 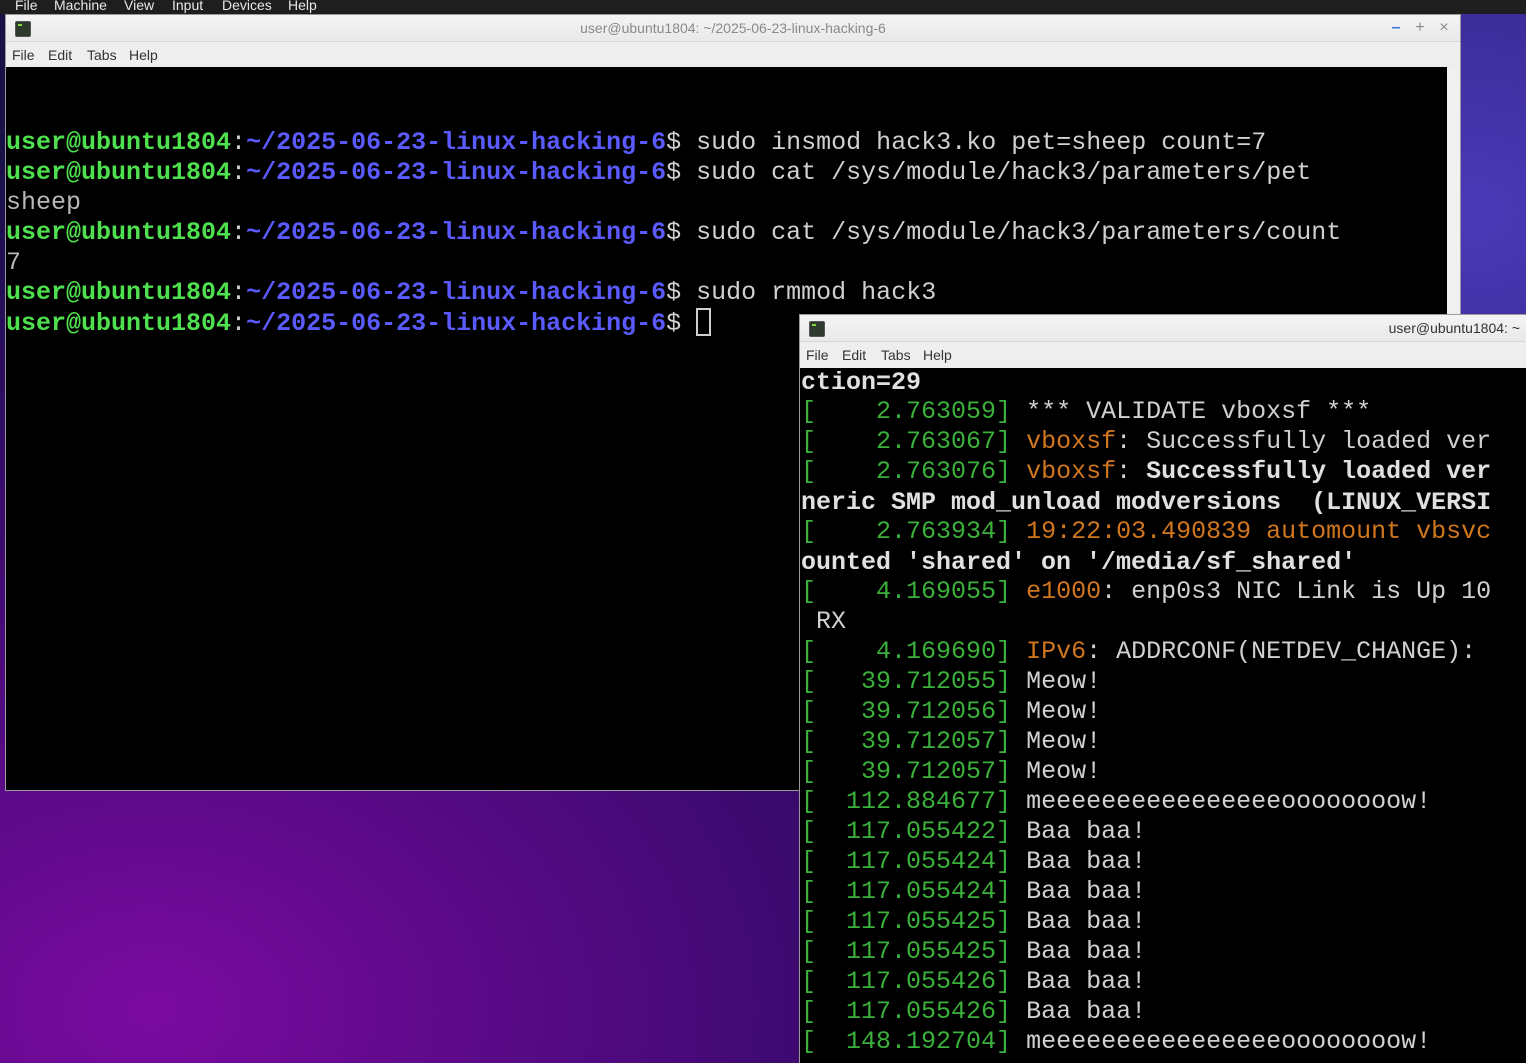 What do you see at coordinates (906, 681) in the screenshot?
I see `log-timestamp: 39.712055` at bounding box center [906, 681].